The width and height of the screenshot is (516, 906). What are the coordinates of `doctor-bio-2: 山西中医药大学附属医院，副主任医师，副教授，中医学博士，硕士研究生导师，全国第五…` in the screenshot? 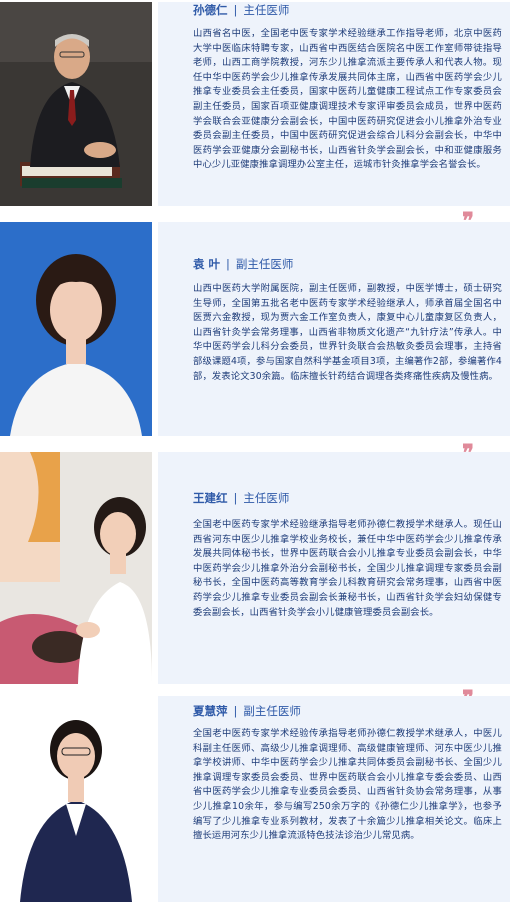 It's located at (347, 332).